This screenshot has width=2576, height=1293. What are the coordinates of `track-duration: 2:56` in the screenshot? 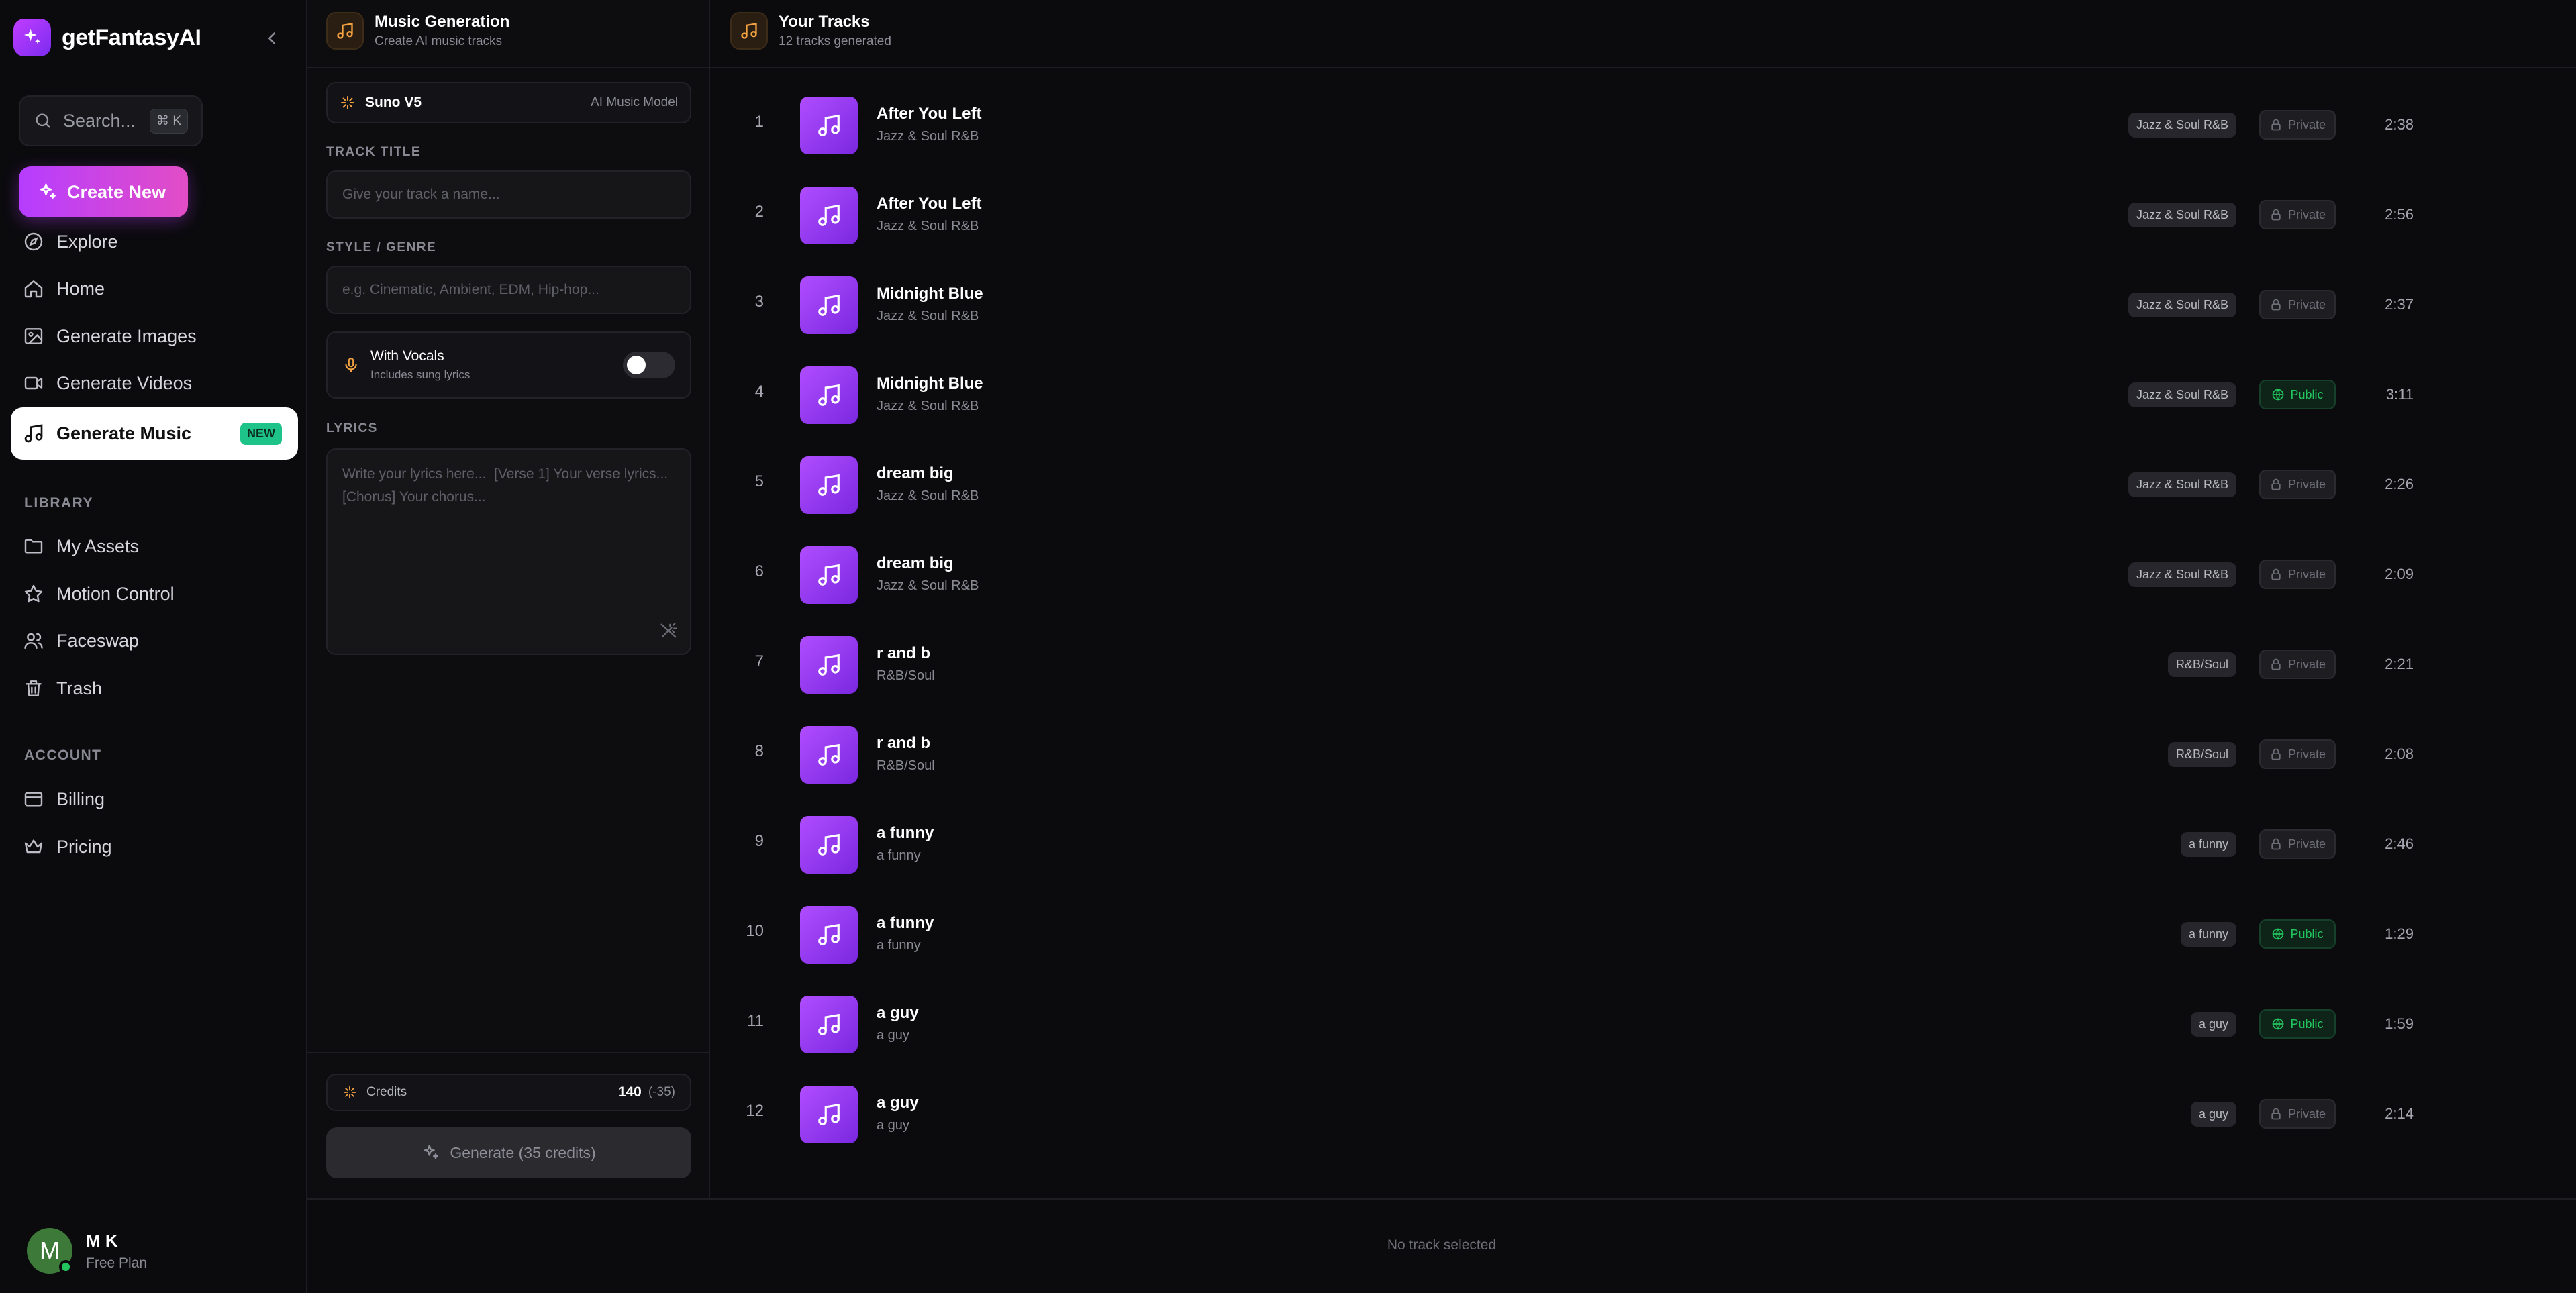 It's located at (2399, 214).